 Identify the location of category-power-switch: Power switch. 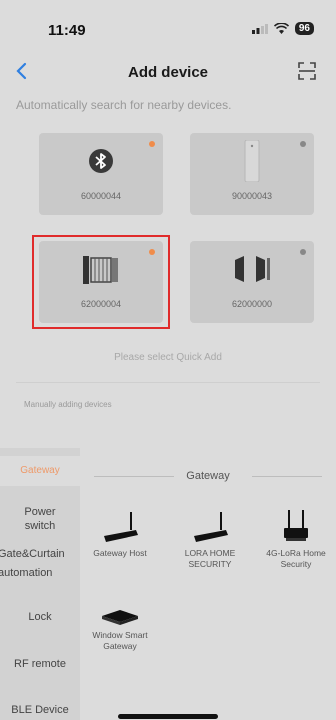
(40, 519).